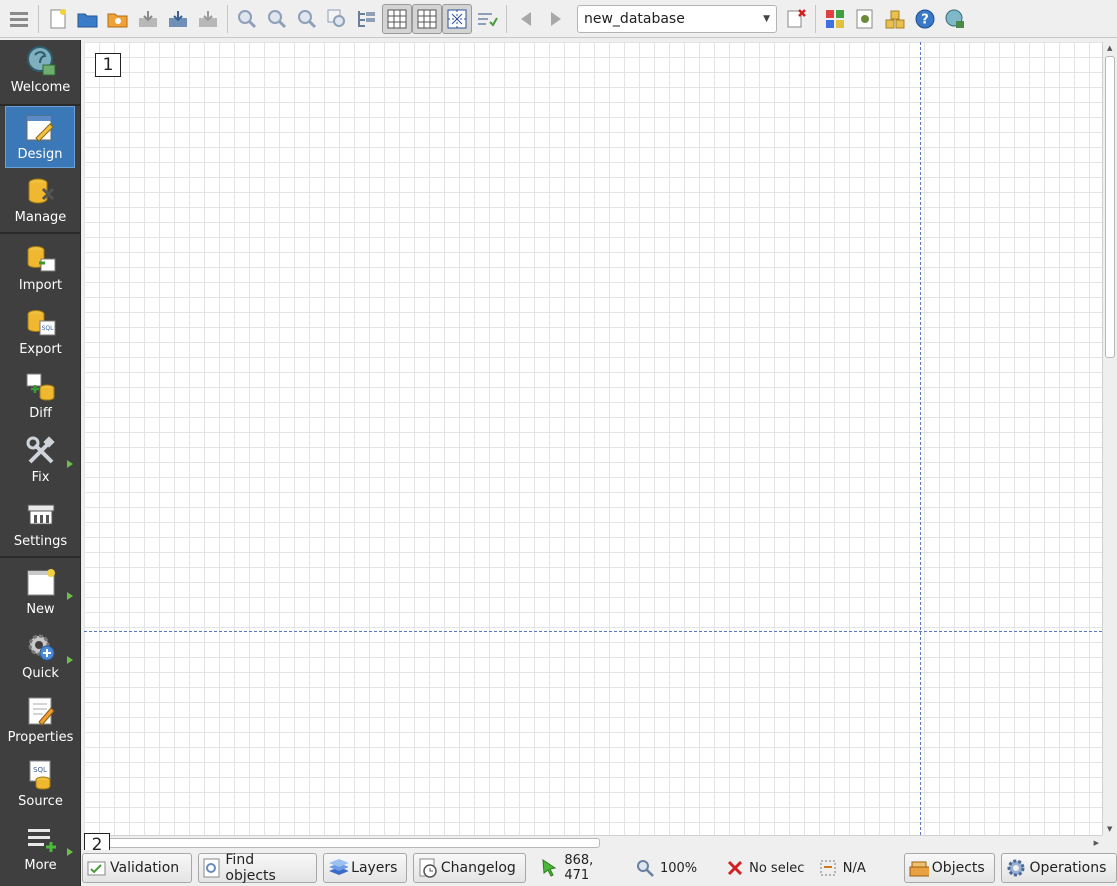 The image size is (1117, 886). I want to click on new-object-icon, so click(41, 583).